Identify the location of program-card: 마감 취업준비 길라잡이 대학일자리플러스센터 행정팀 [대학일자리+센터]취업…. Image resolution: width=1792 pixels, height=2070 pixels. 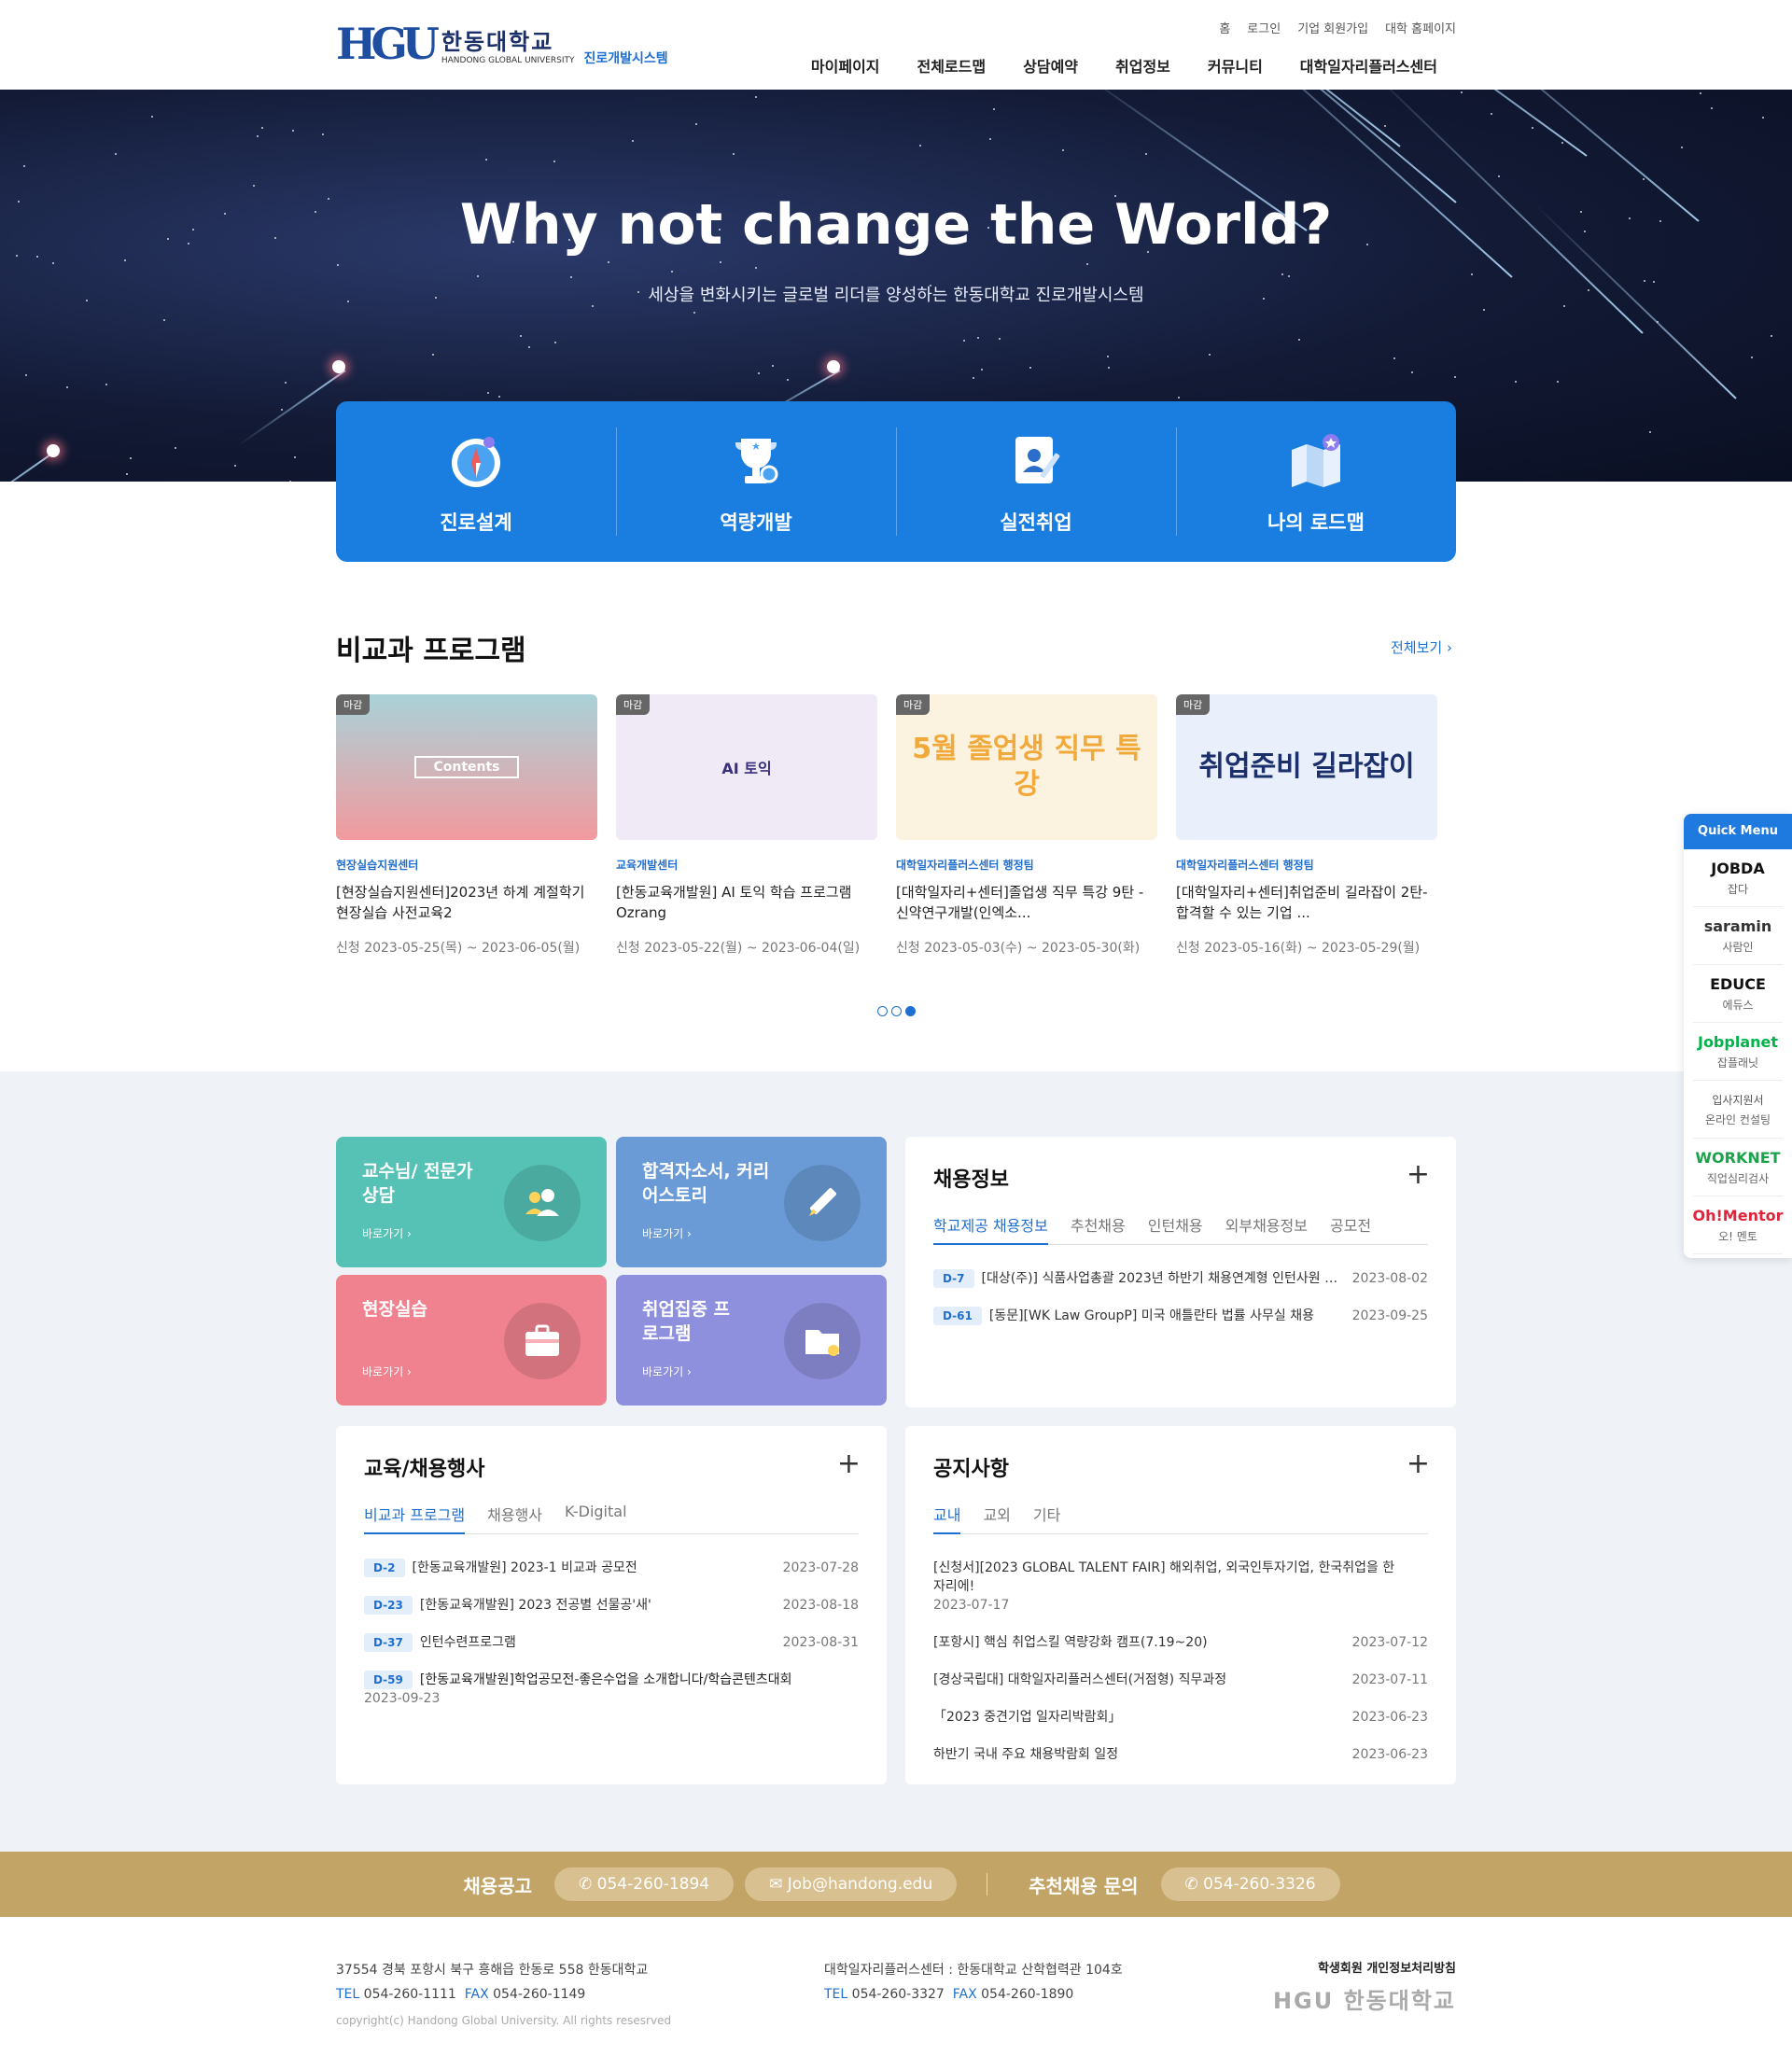
(1306, 825).